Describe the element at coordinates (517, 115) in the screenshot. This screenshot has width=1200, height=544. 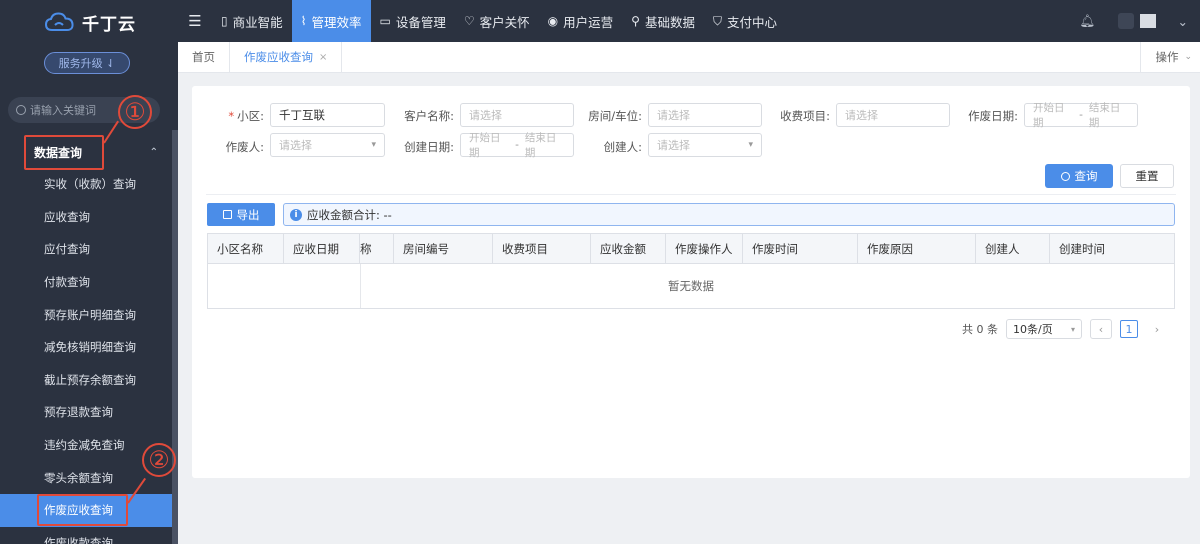
I see `customer-input: 请选择` at that location.